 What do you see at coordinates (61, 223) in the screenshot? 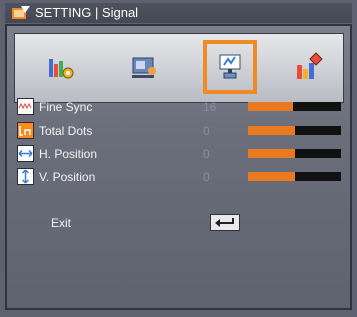
I see `exit-label: Exit` at bounding box center [61, 223].